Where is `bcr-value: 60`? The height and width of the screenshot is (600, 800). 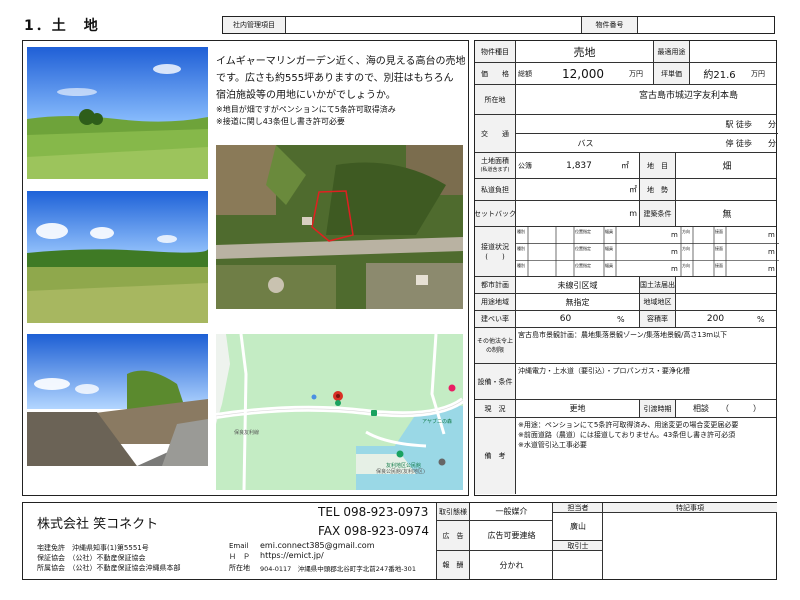
bcr-value: 60 is located at coordinates (565, 319).